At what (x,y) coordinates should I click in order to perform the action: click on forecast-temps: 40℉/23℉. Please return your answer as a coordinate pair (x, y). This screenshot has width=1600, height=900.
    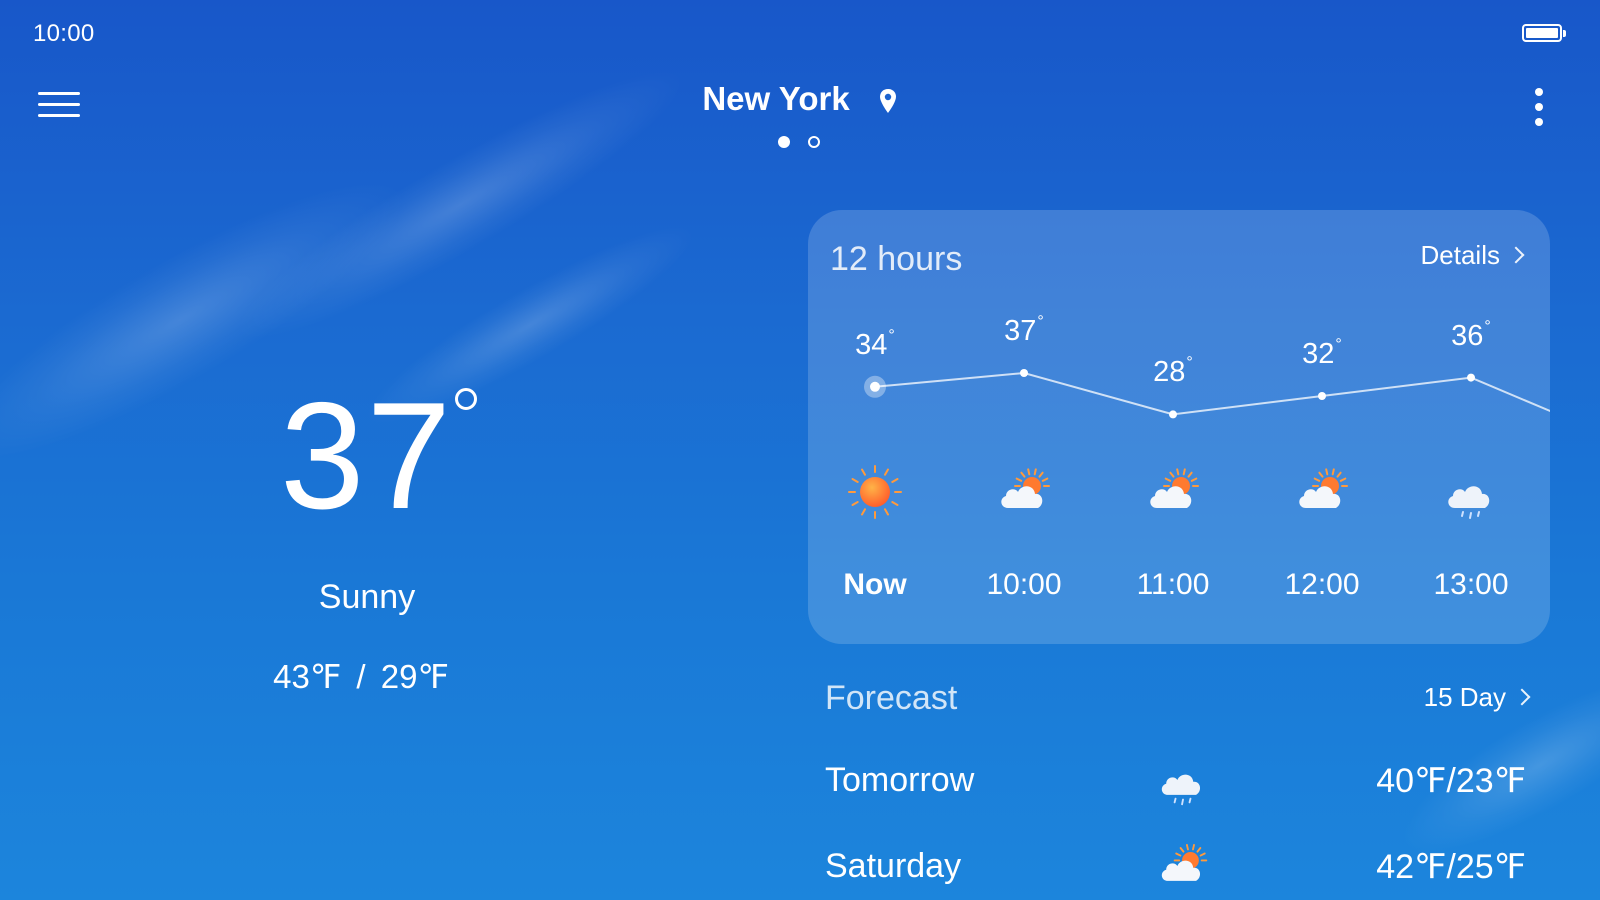
    Looking at the image, I should click on (1451, 781).